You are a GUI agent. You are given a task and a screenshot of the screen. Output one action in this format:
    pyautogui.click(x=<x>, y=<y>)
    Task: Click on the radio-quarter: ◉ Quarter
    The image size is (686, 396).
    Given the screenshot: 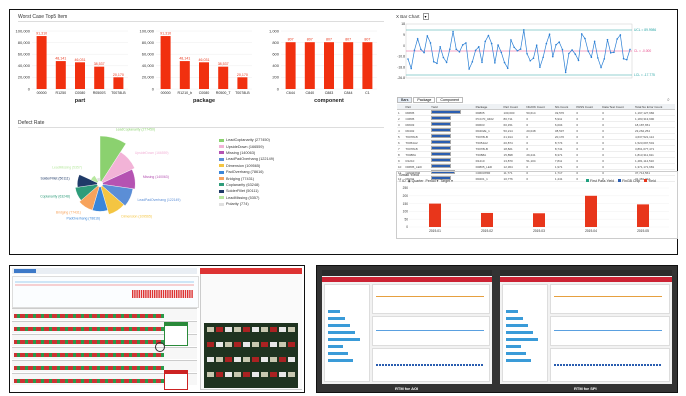 What is the action you would take?
    pyautogui.click(x=416, y=181)
    